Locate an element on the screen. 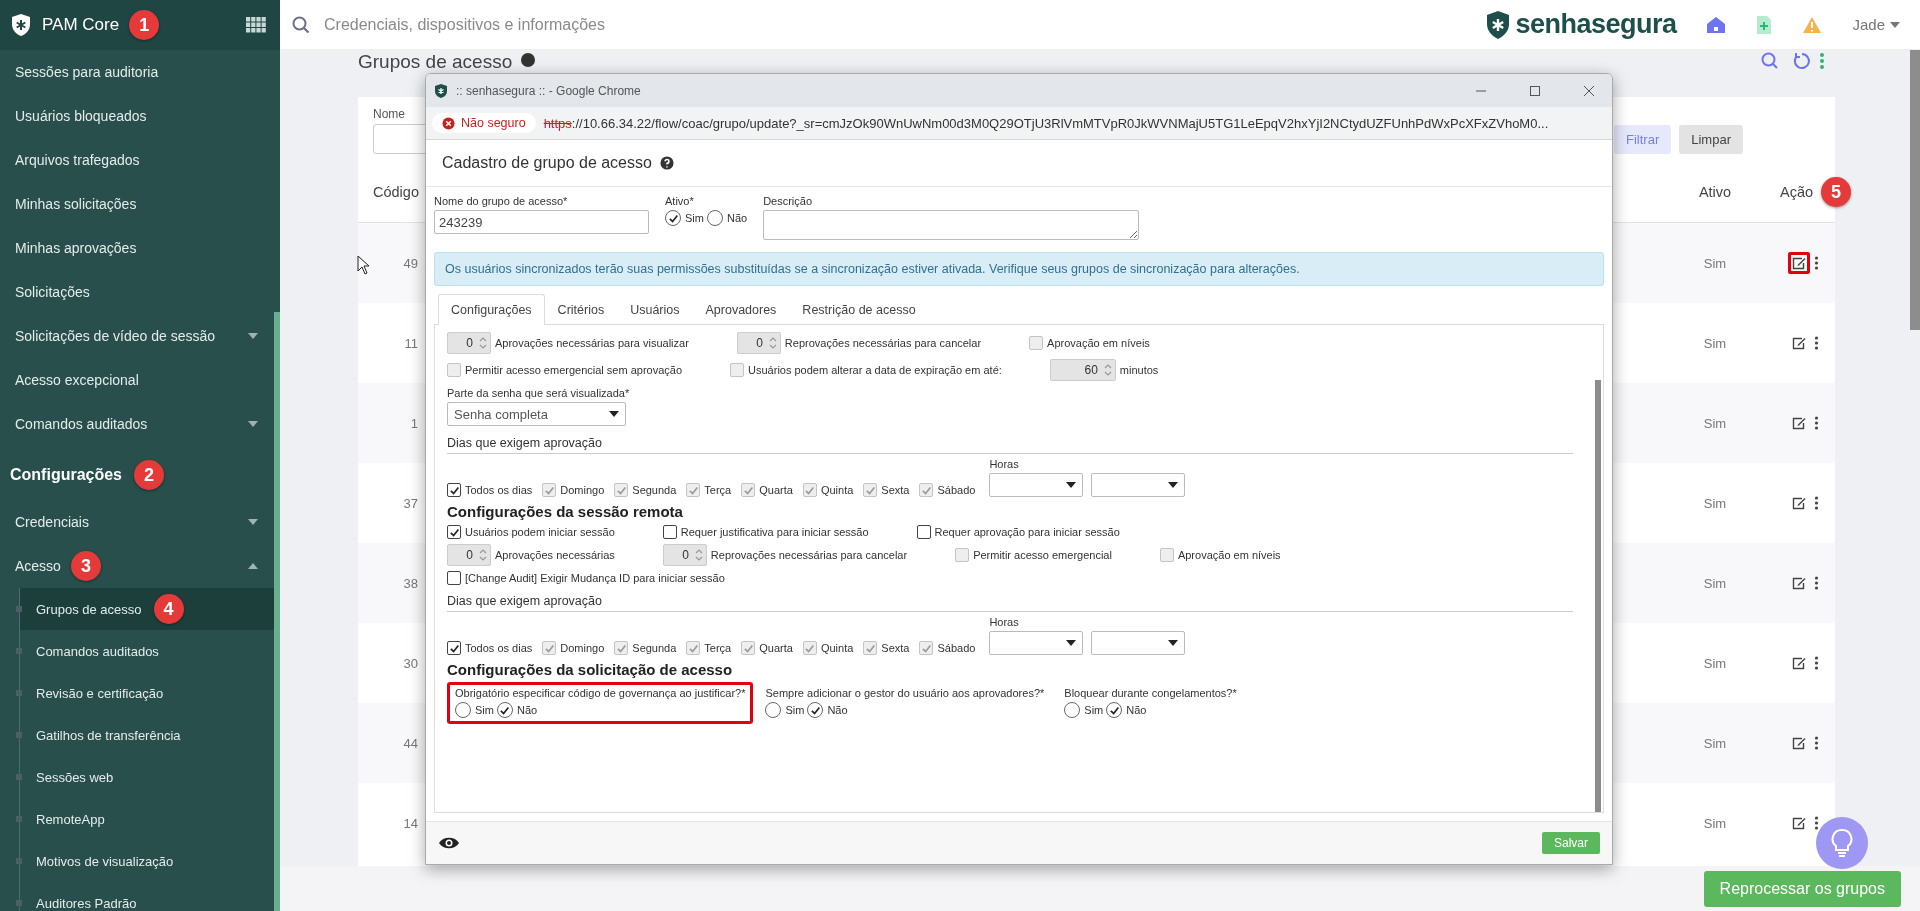 The image size is (1920, 911). number-field: 60 is located at coordinates (1082, 370).